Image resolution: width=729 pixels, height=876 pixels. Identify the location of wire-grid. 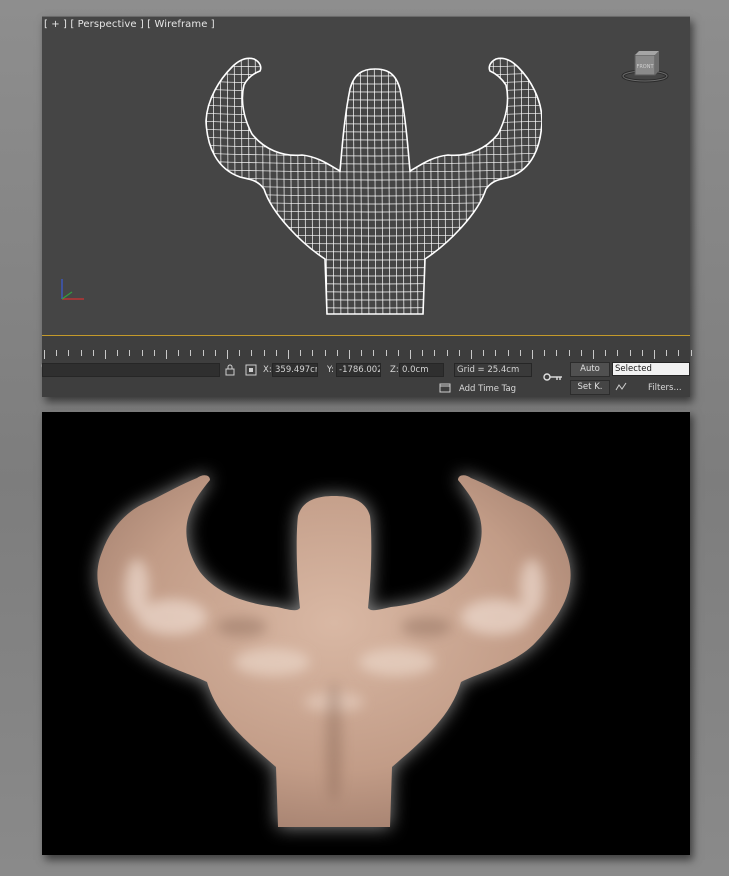
(374, 186).